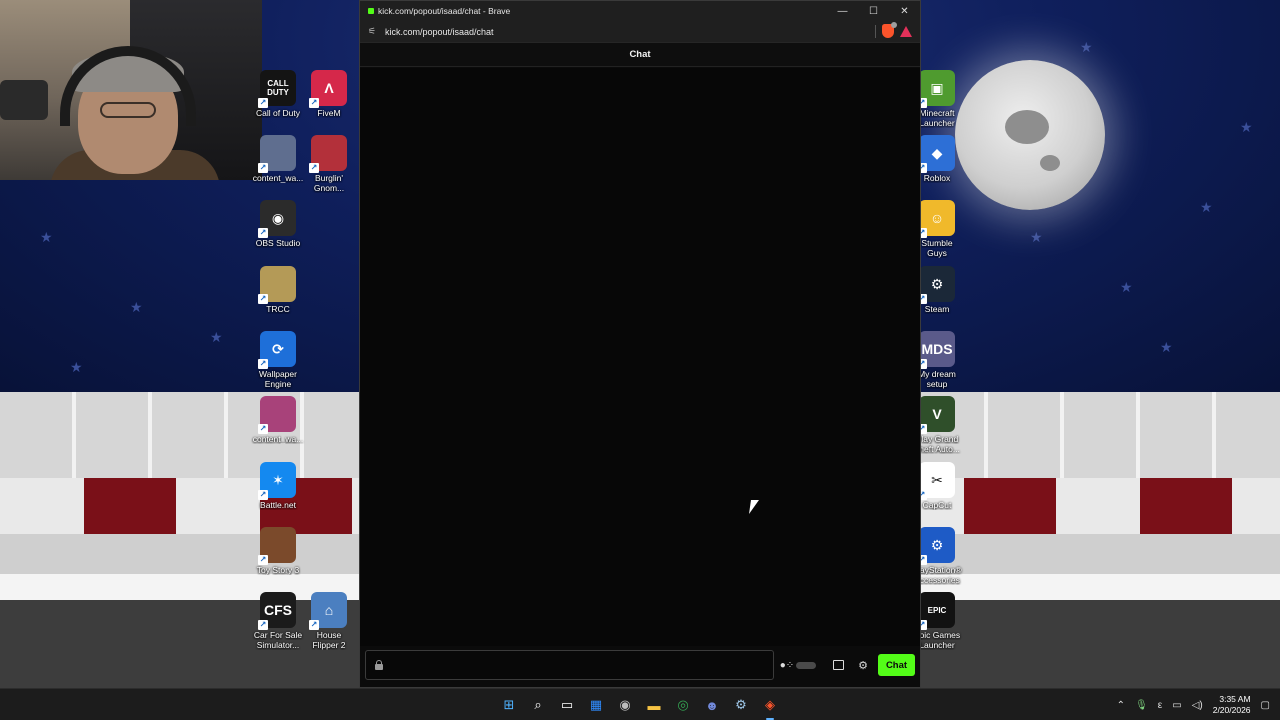  Describe the element at coordinates (1160, 705) in the screenshot. I see `language-indicator: ε` at that location.